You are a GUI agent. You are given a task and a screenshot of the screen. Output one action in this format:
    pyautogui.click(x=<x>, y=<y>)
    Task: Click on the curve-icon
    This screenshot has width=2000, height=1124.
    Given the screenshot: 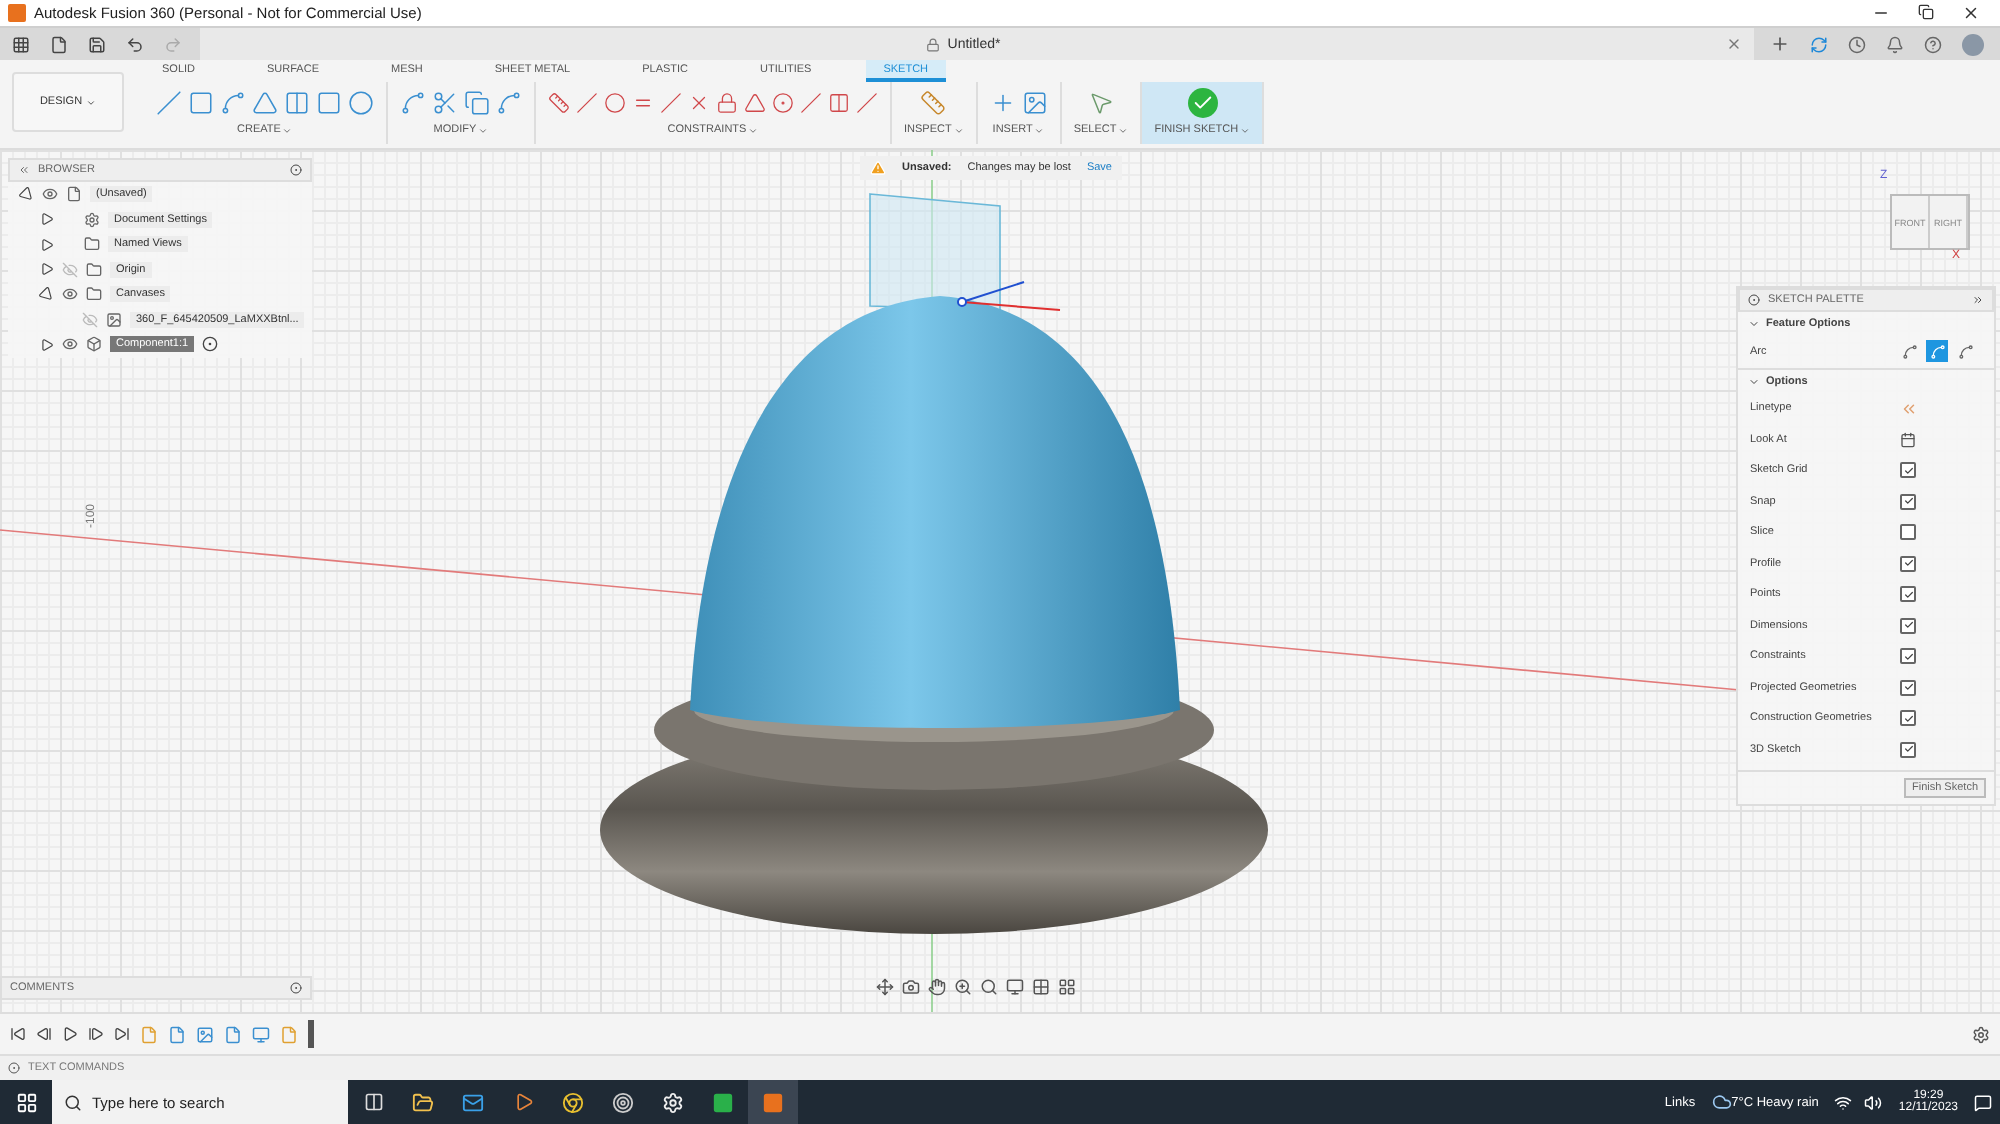 What is the action you would take?
    pyautogui.click(x=509, y=103)
    